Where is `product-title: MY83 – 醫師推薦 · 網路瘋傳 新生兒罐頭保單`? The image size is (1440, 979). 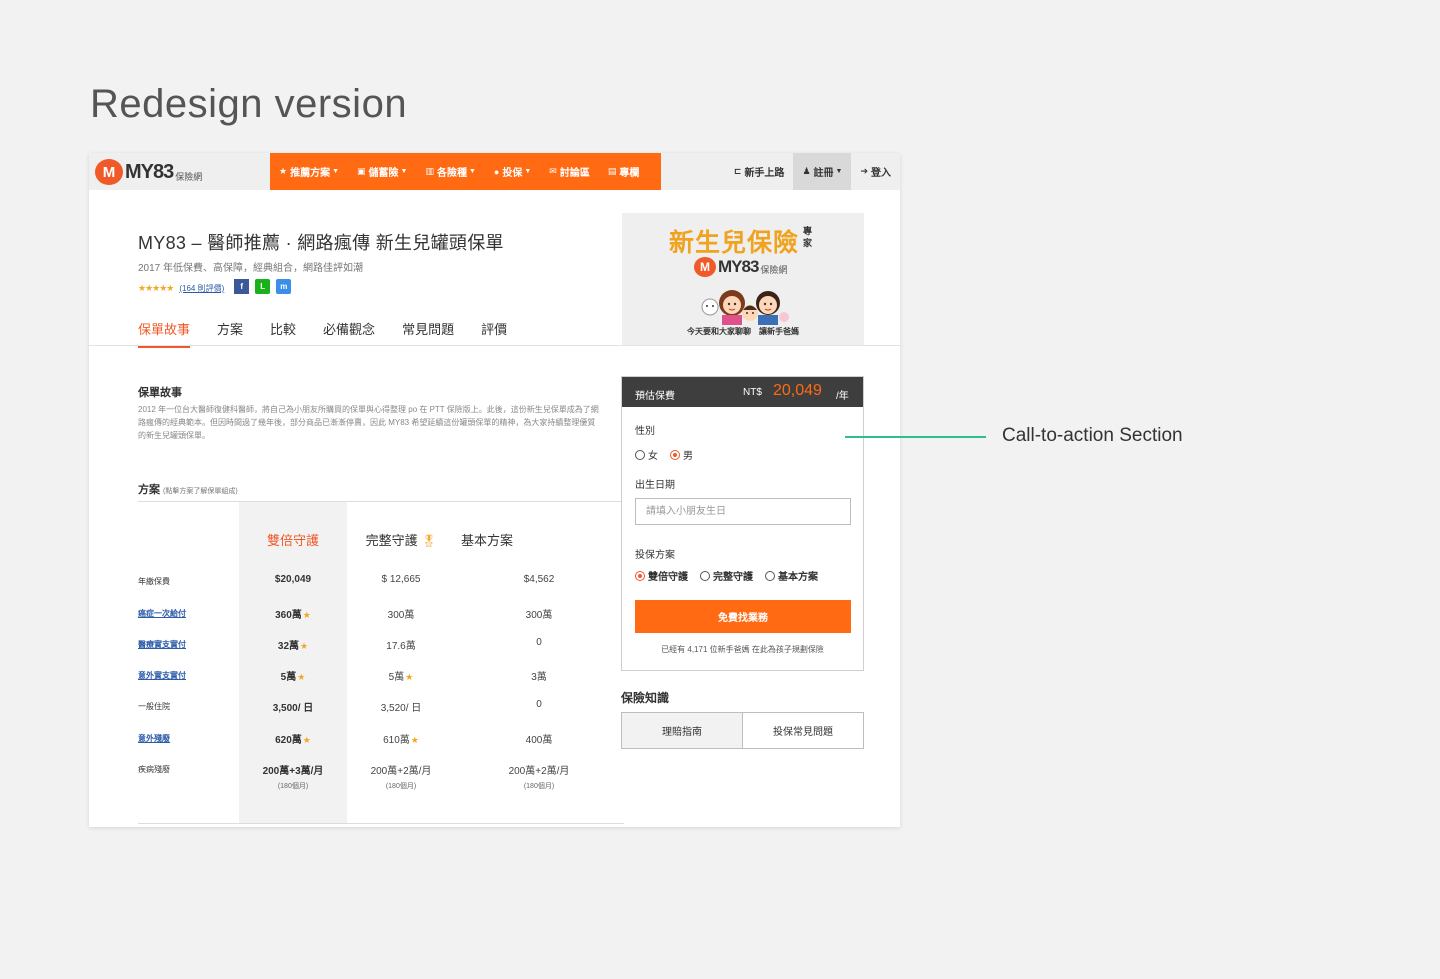 product-title: MY83 – 醫師推薦 · 網路瘋傳 新生兒罐頭保單 is located at coordinates (321, 243).